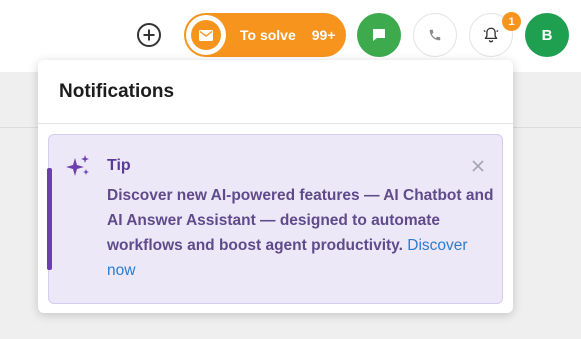 The height and width of the screenshot is (339, 581). I want to click on tip-accent-bar, so click(49, 219).